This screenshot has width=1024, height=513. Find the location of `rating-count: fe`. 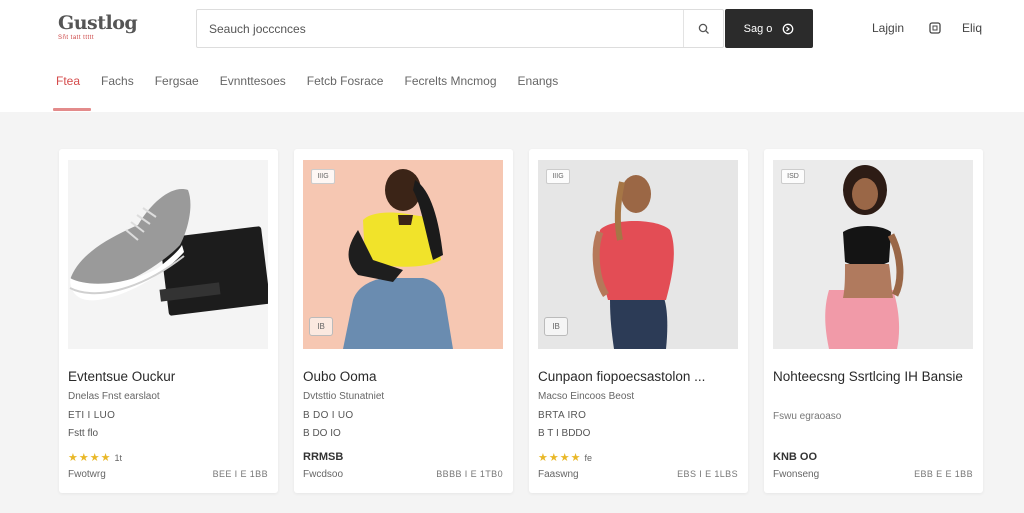

rating-count: fe is located at coordinates (588, 457).